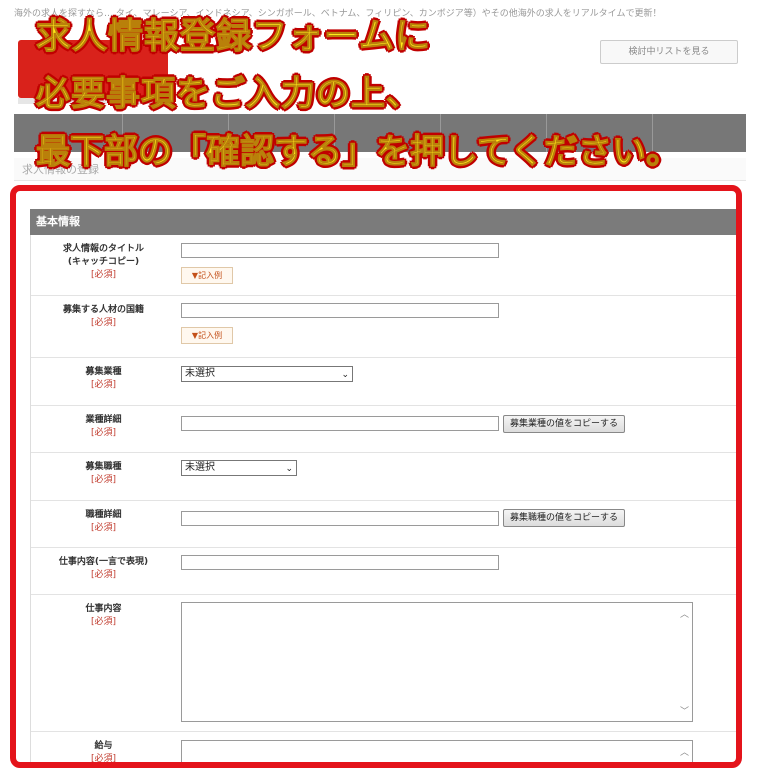 The width and height of the screenshot is (760, 780). Describe the element at coordinates (684, 710) in the screenshot. I see `scroll-down-icon: ﹀` at that location.